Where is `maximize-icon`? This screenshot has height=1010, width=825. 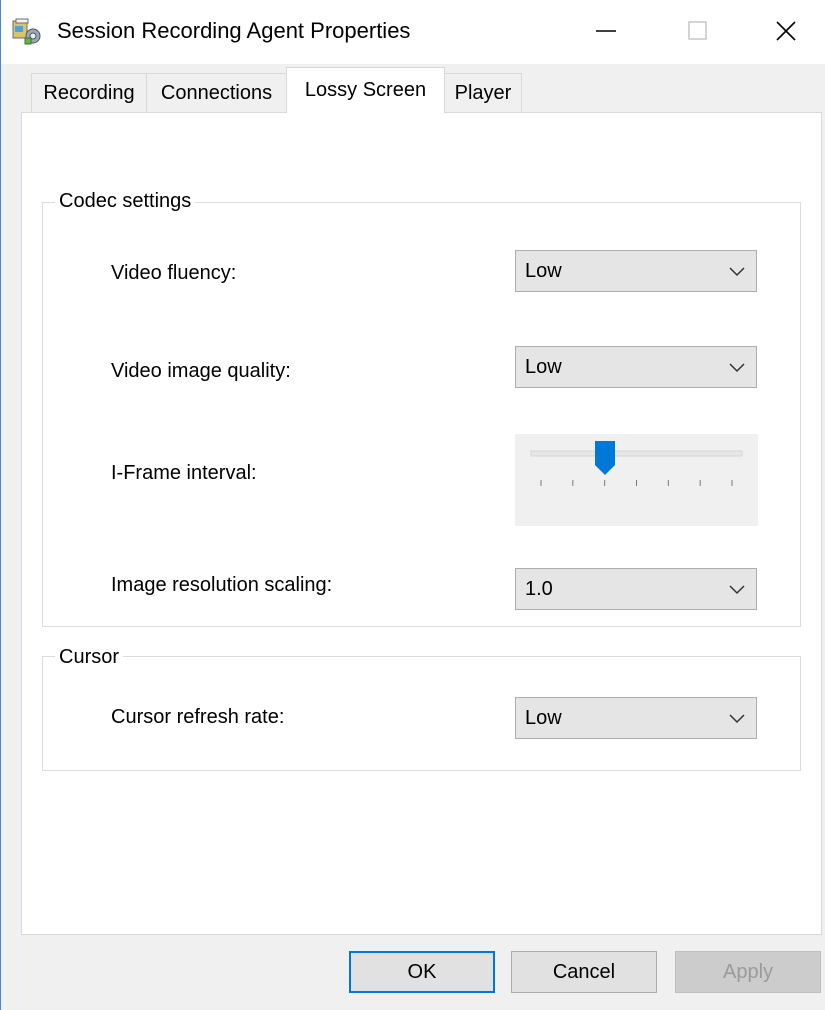
maximize-icon is located at coordinates (697, 30).